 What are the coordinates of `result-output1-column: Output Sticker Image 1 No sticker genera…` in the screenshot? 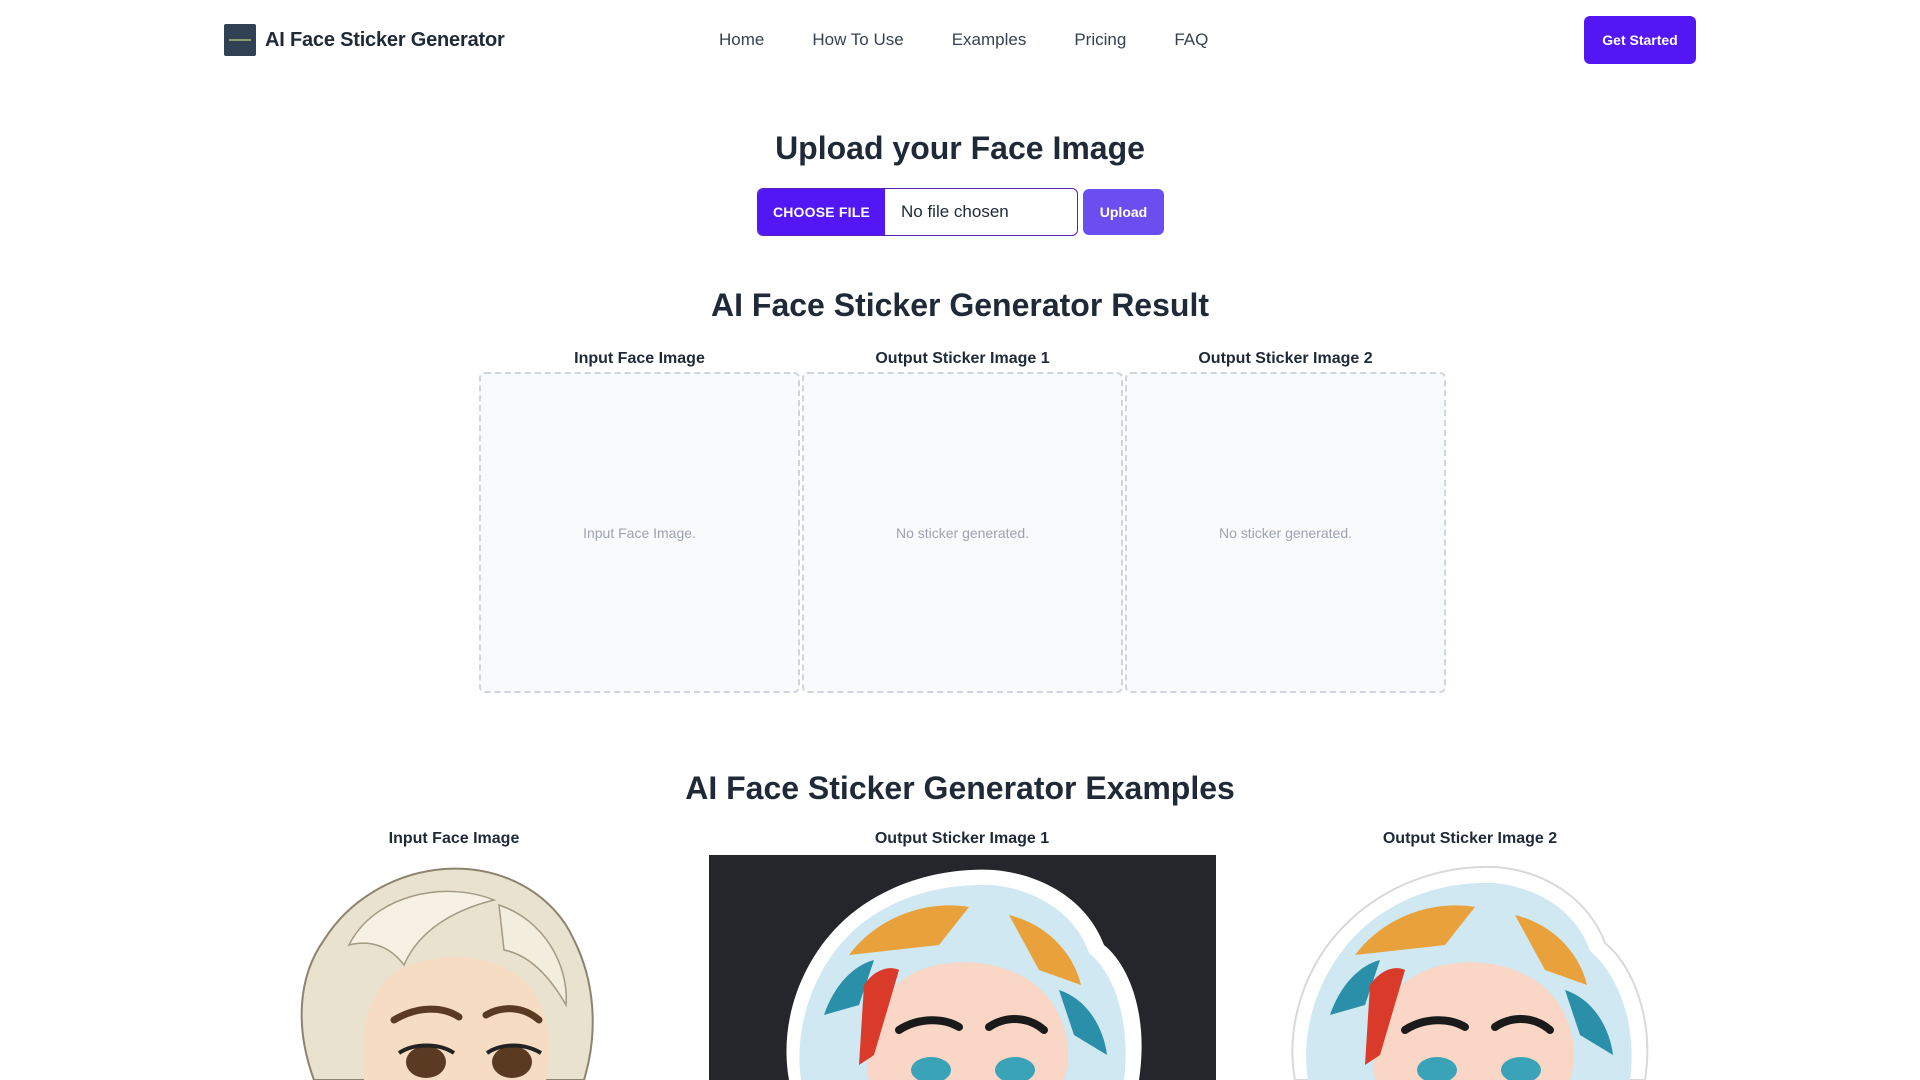 It's located at (962, 520).